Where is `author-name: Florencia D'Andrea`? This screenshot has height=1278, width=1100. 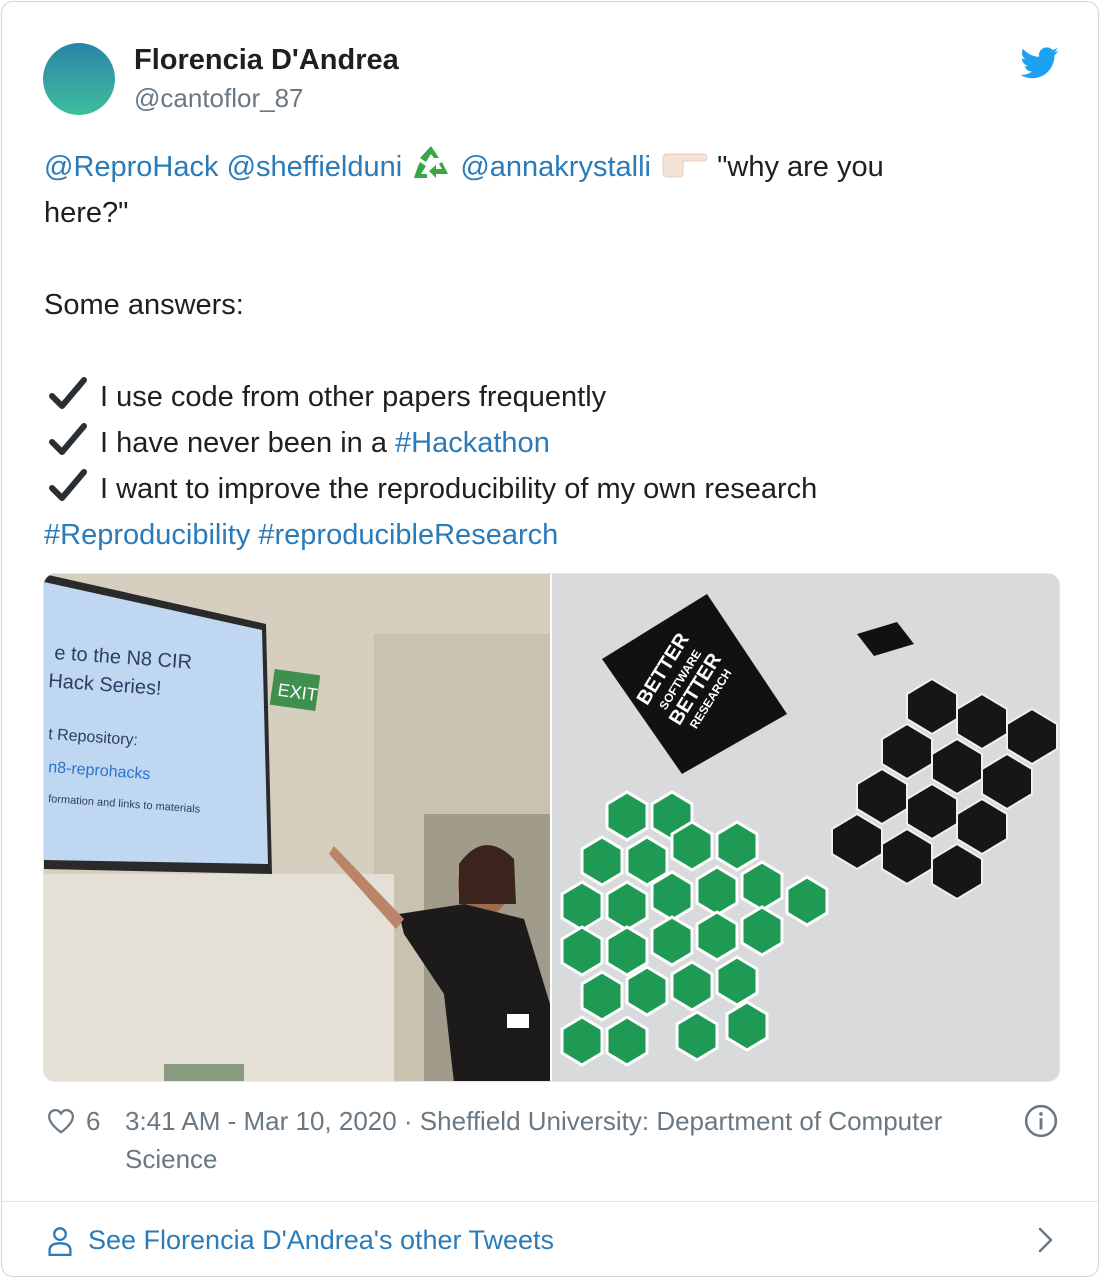
author-name: Florencia D'Andrea is located at coordinates (266, 60).